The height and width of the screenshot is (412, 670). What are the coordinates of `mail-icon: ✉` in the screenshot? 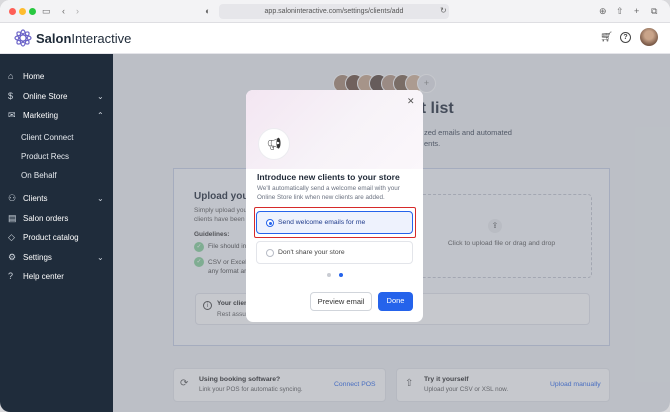 It's located at (12, 115).